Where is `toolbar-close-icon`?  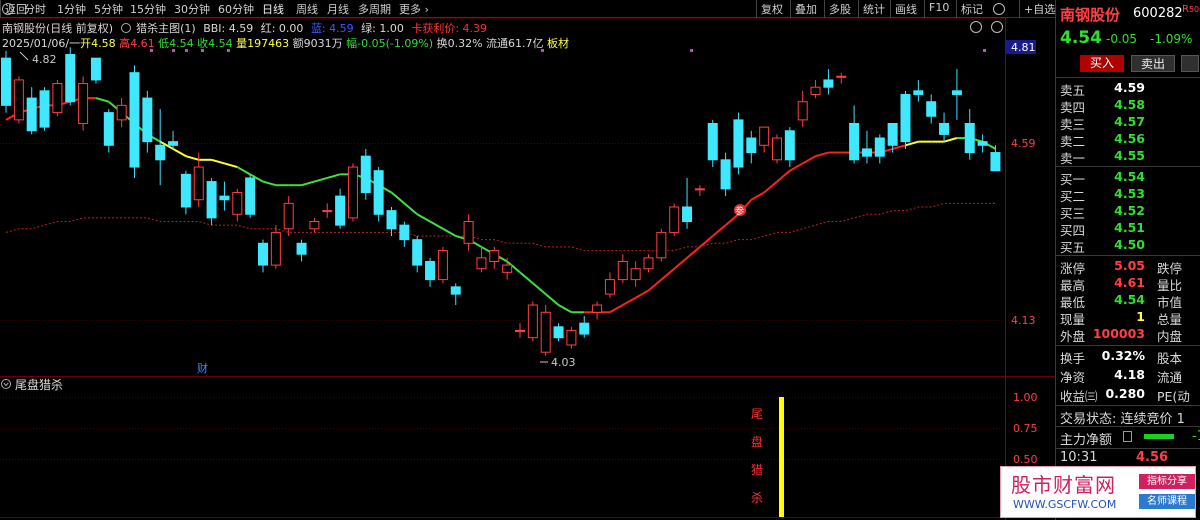
toolbar-close-icon is located at coordinates (999, 9).